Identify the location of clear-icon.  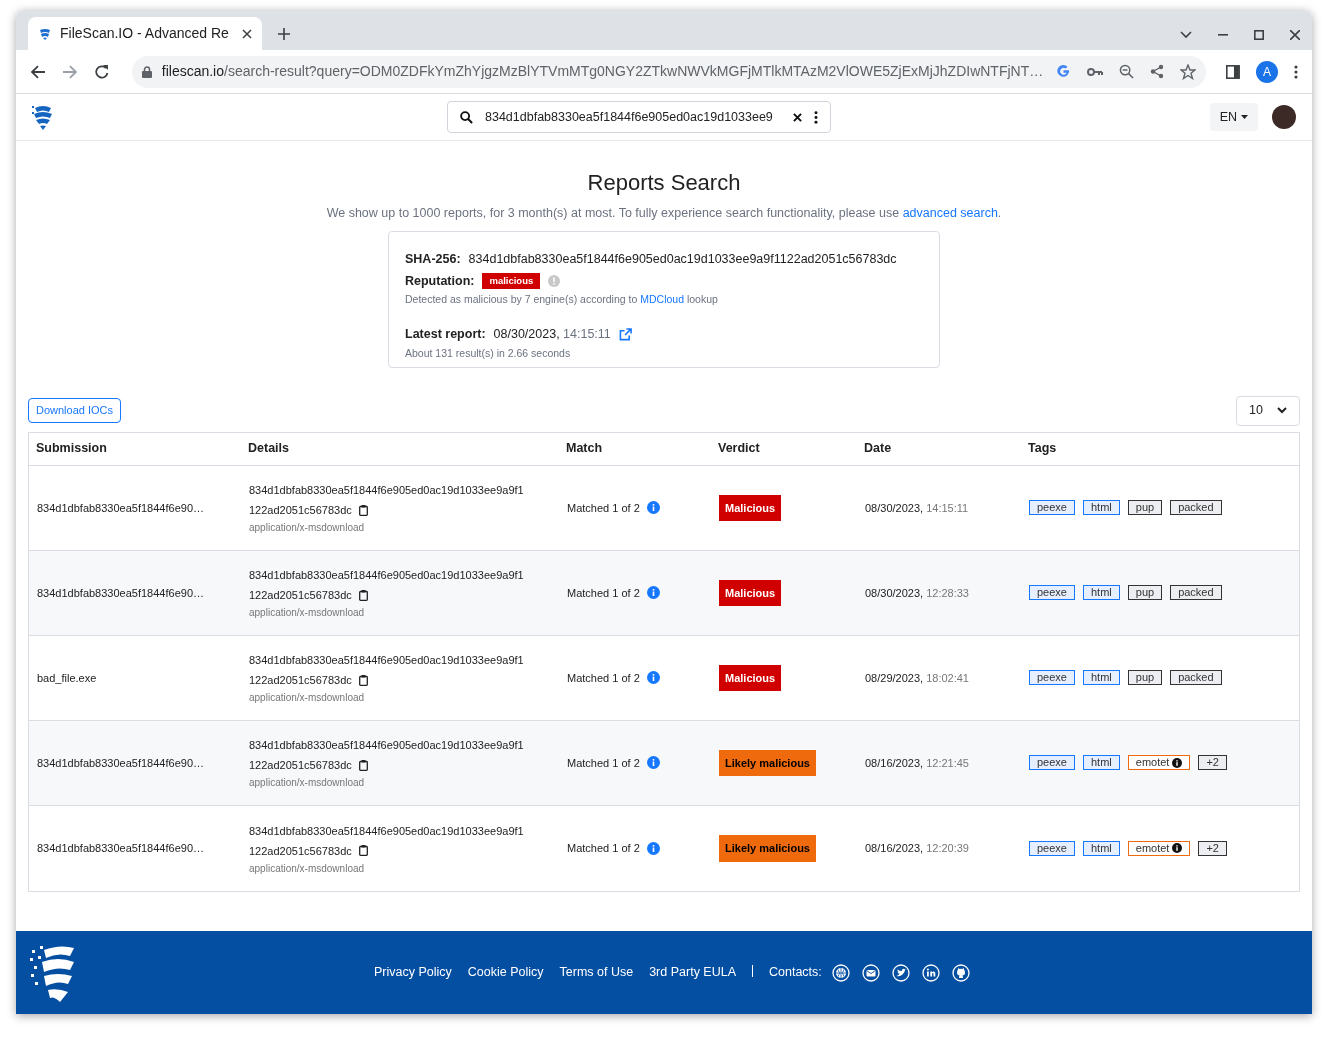
(797, 117).